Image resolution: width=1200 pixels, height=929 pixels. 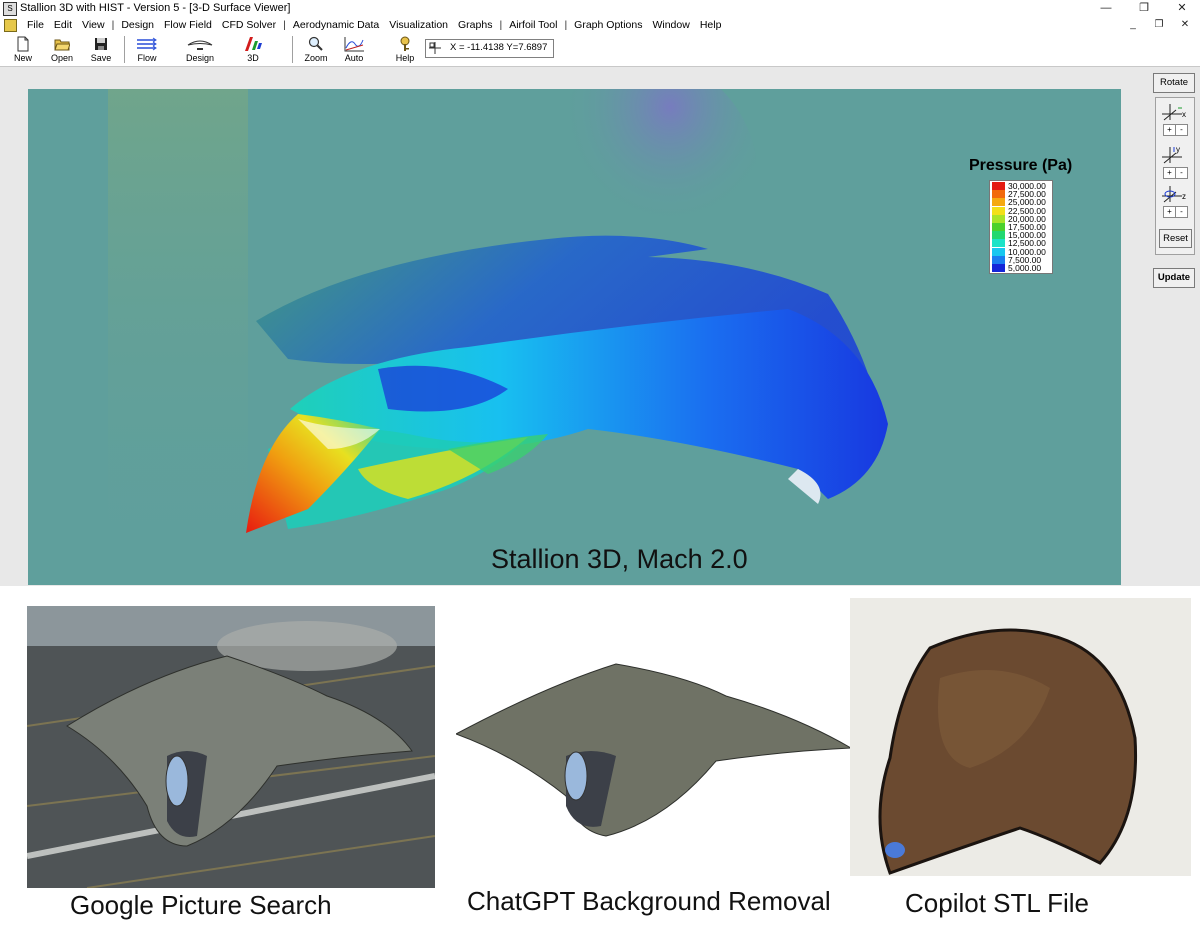 What do you see at coordinates (1174, 83) in the screenshot?
I see `rotate-button: Rotate` at bounding box center [1174, 83].